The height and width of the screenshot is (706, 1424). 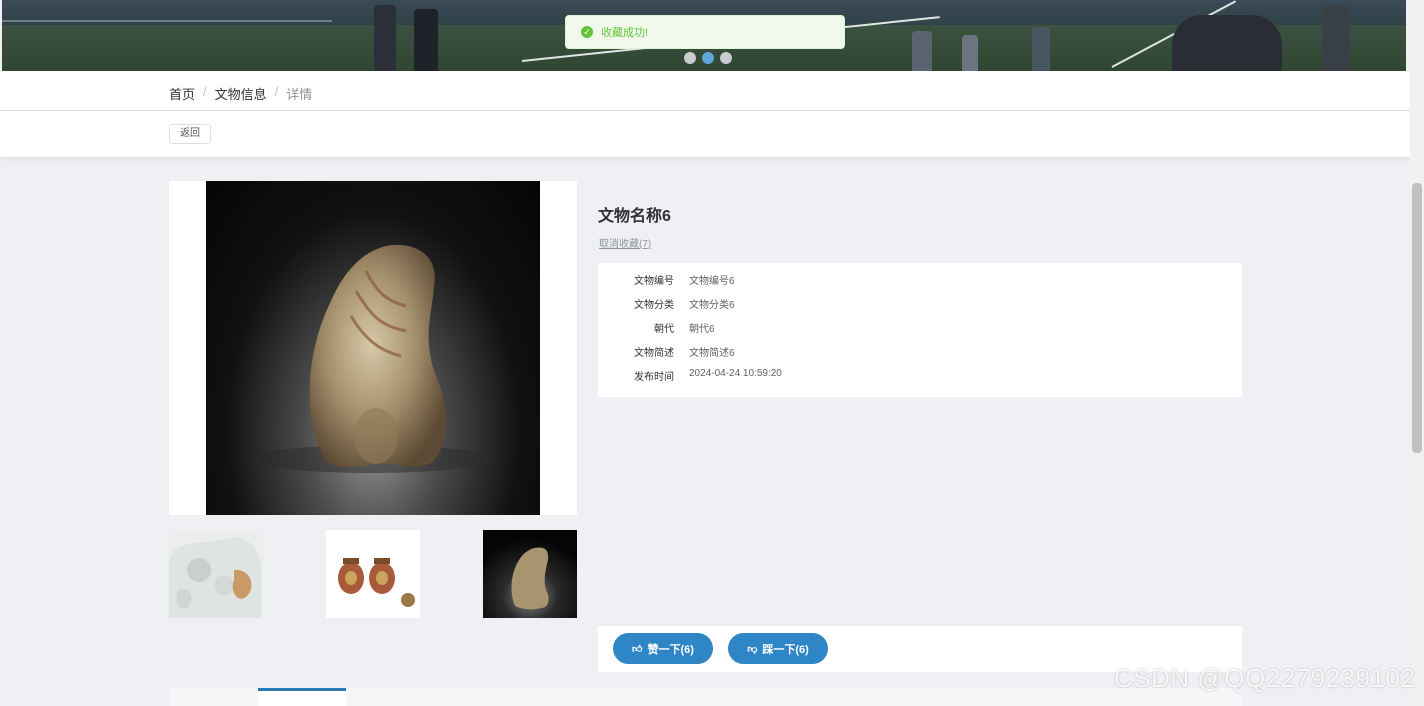 What do you see at coordinates (664, 329) in the screenshot?
I see `detail-label: 朝代` at bounding box center [664, 329].